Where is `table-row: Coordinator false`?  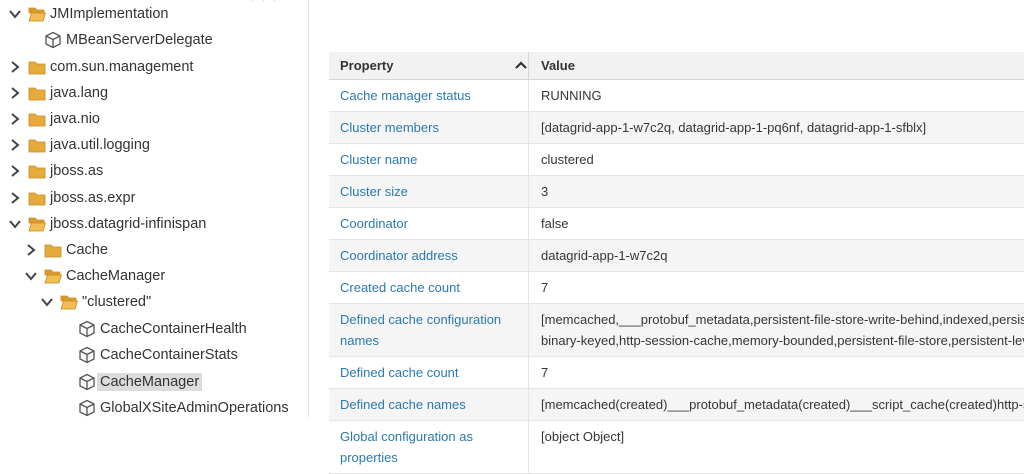 table-row: Coordinator false is located at coordinates (676, 224).